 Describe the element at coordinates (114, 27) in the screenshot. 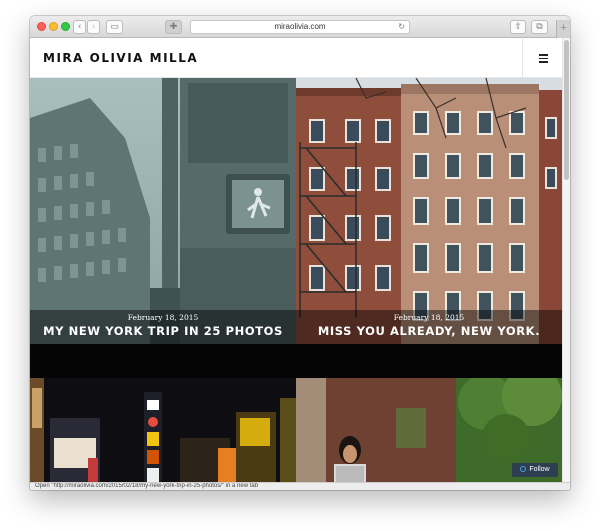

I see `sidebar-toggle-icon: ▭` at that location.